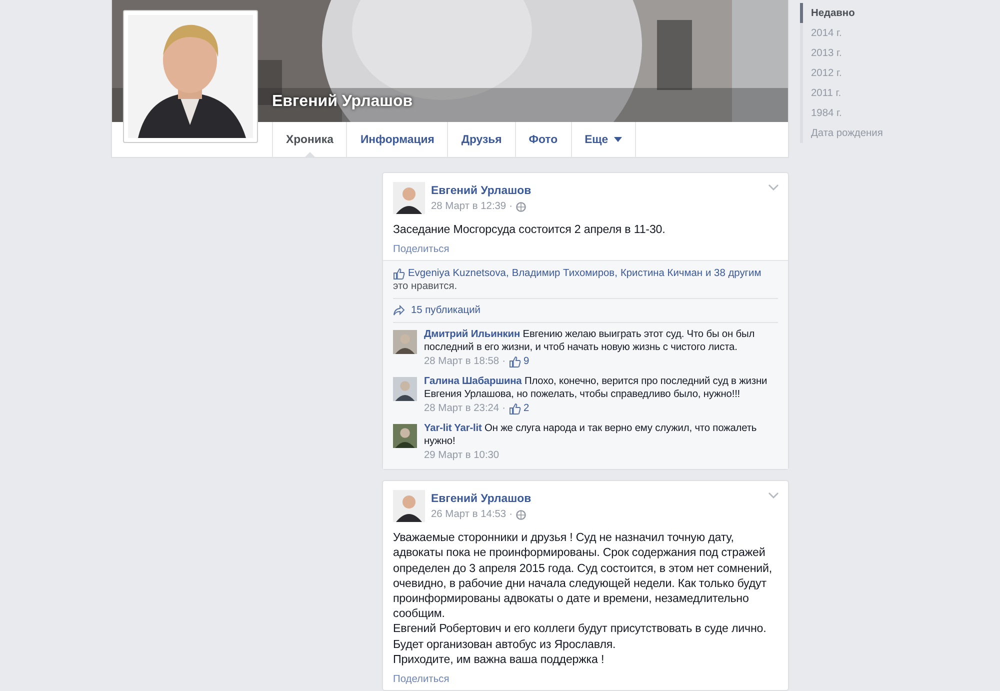 This screenshot has height=691, width=1000. What do you see at coordinates (529, 230) in the screenshot?
I see `post-text: Заседание Мосгорсуда состоится 2 апреля в 11-30.` at bounding box center [529, 230].